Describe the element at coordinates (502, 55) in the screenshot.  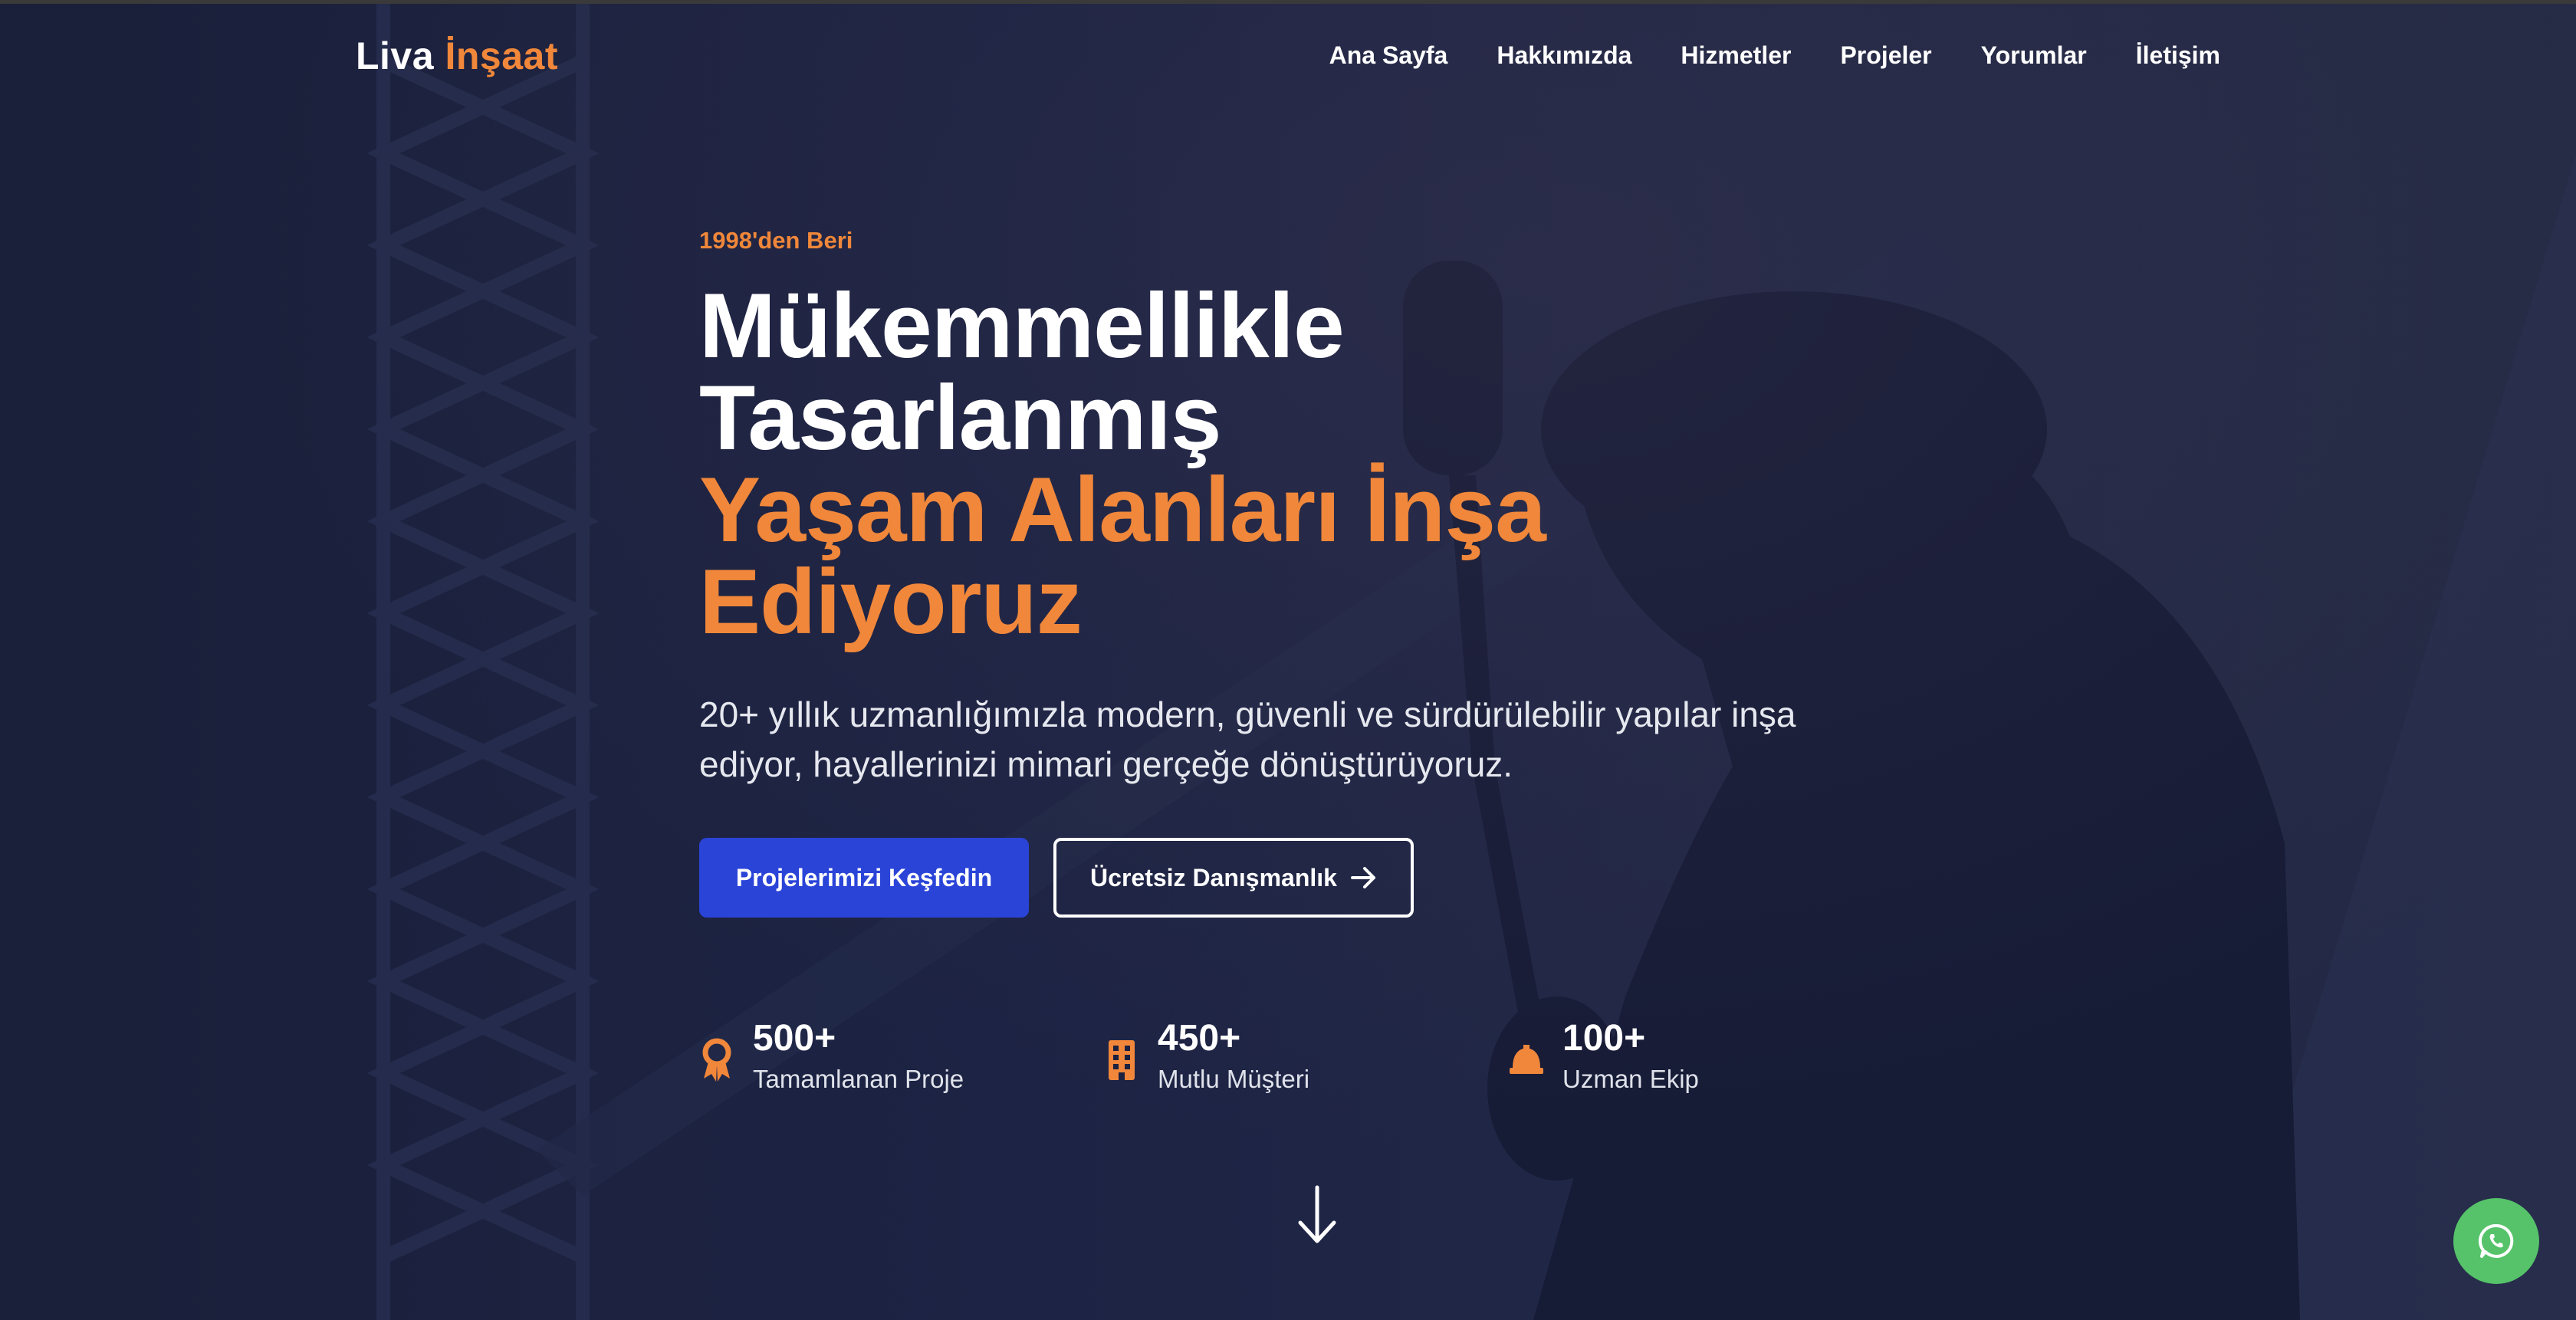
I see `brand-name-part2: İnşaat` at that location.